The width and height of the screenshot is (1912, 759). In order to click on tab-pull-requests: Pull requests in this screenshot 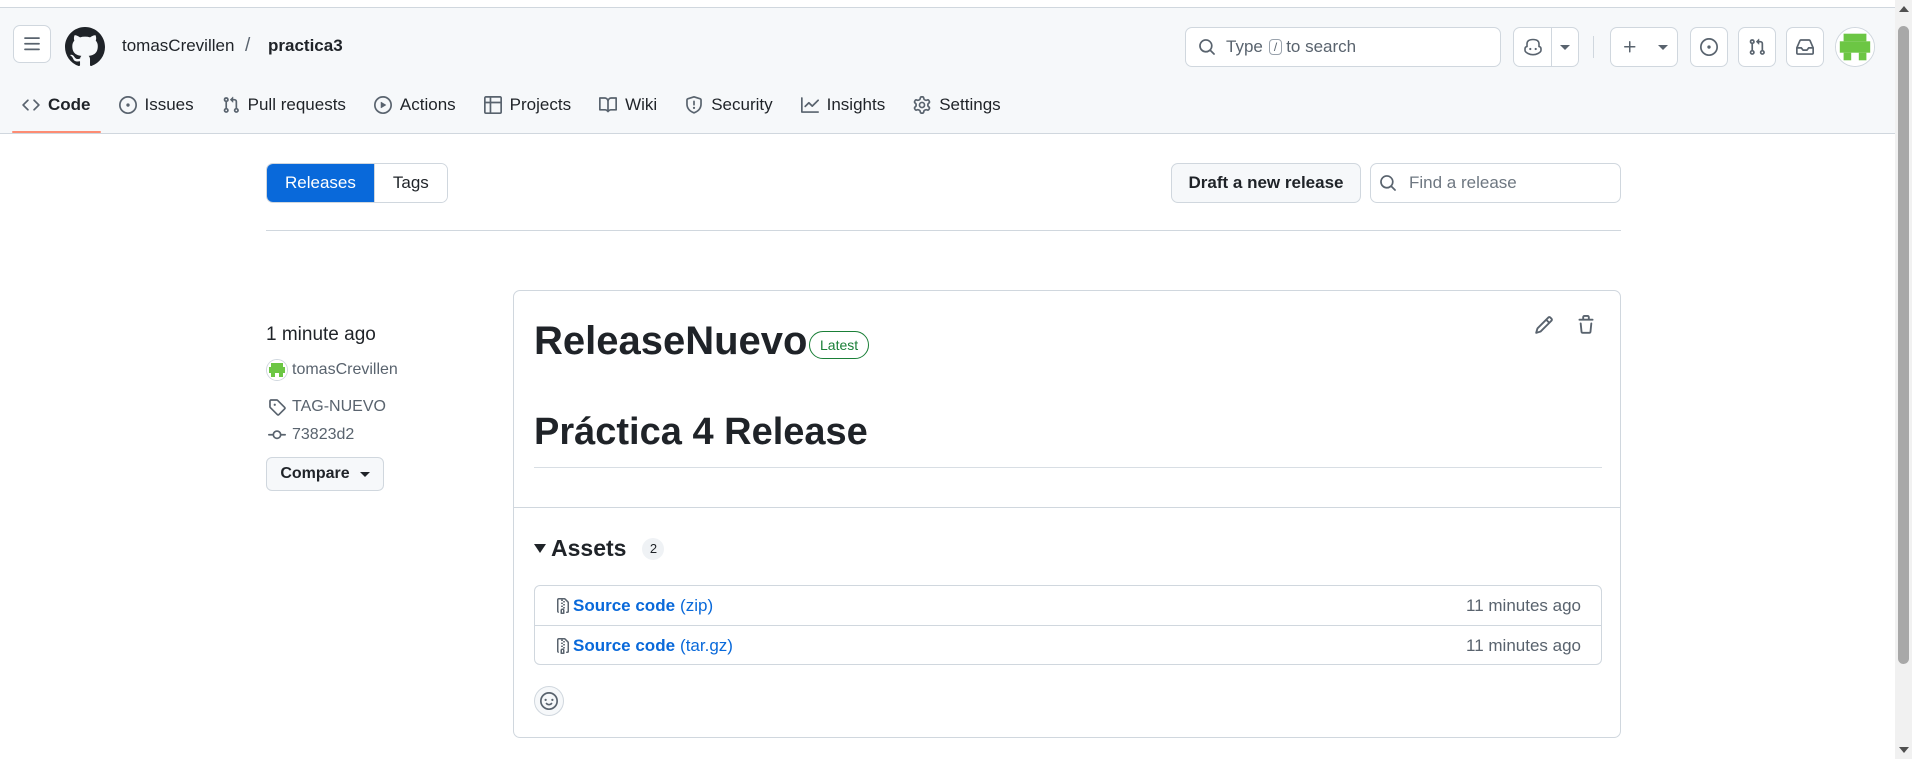, I will do `click(284, 105)`.